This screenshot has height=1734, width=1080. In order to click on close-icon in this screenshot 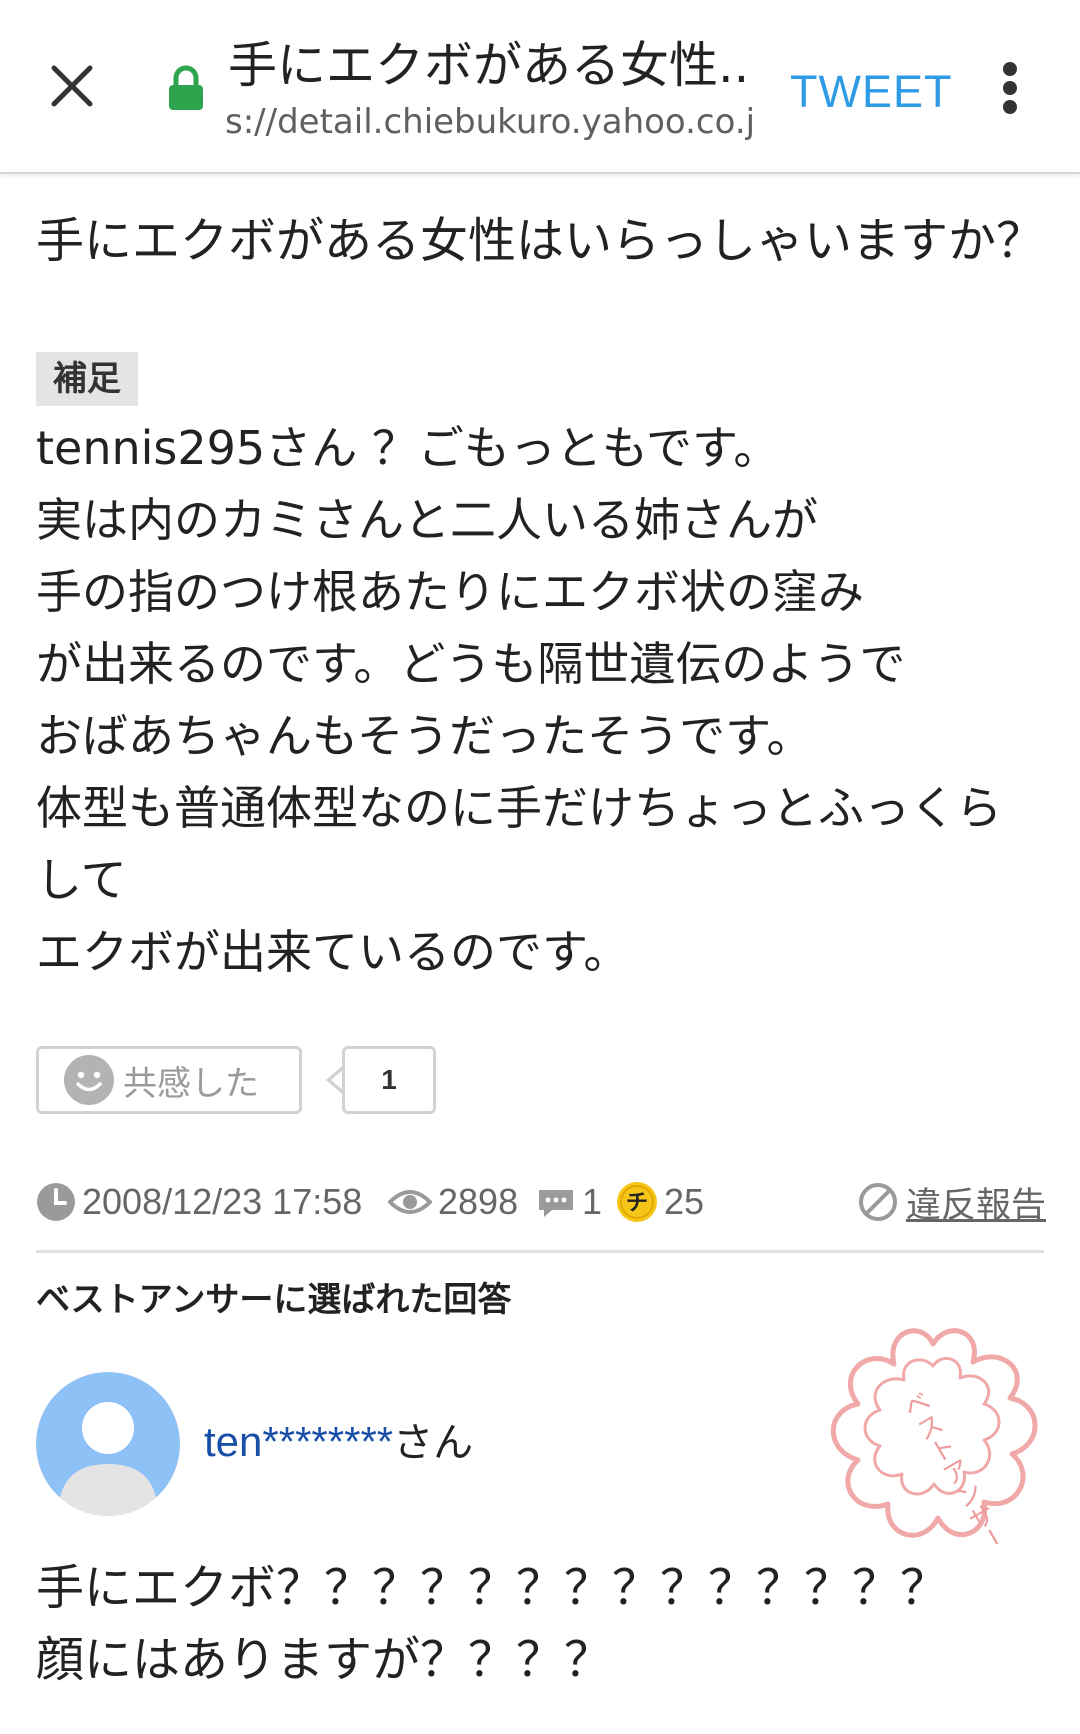, I will do `click(72, 86)`.